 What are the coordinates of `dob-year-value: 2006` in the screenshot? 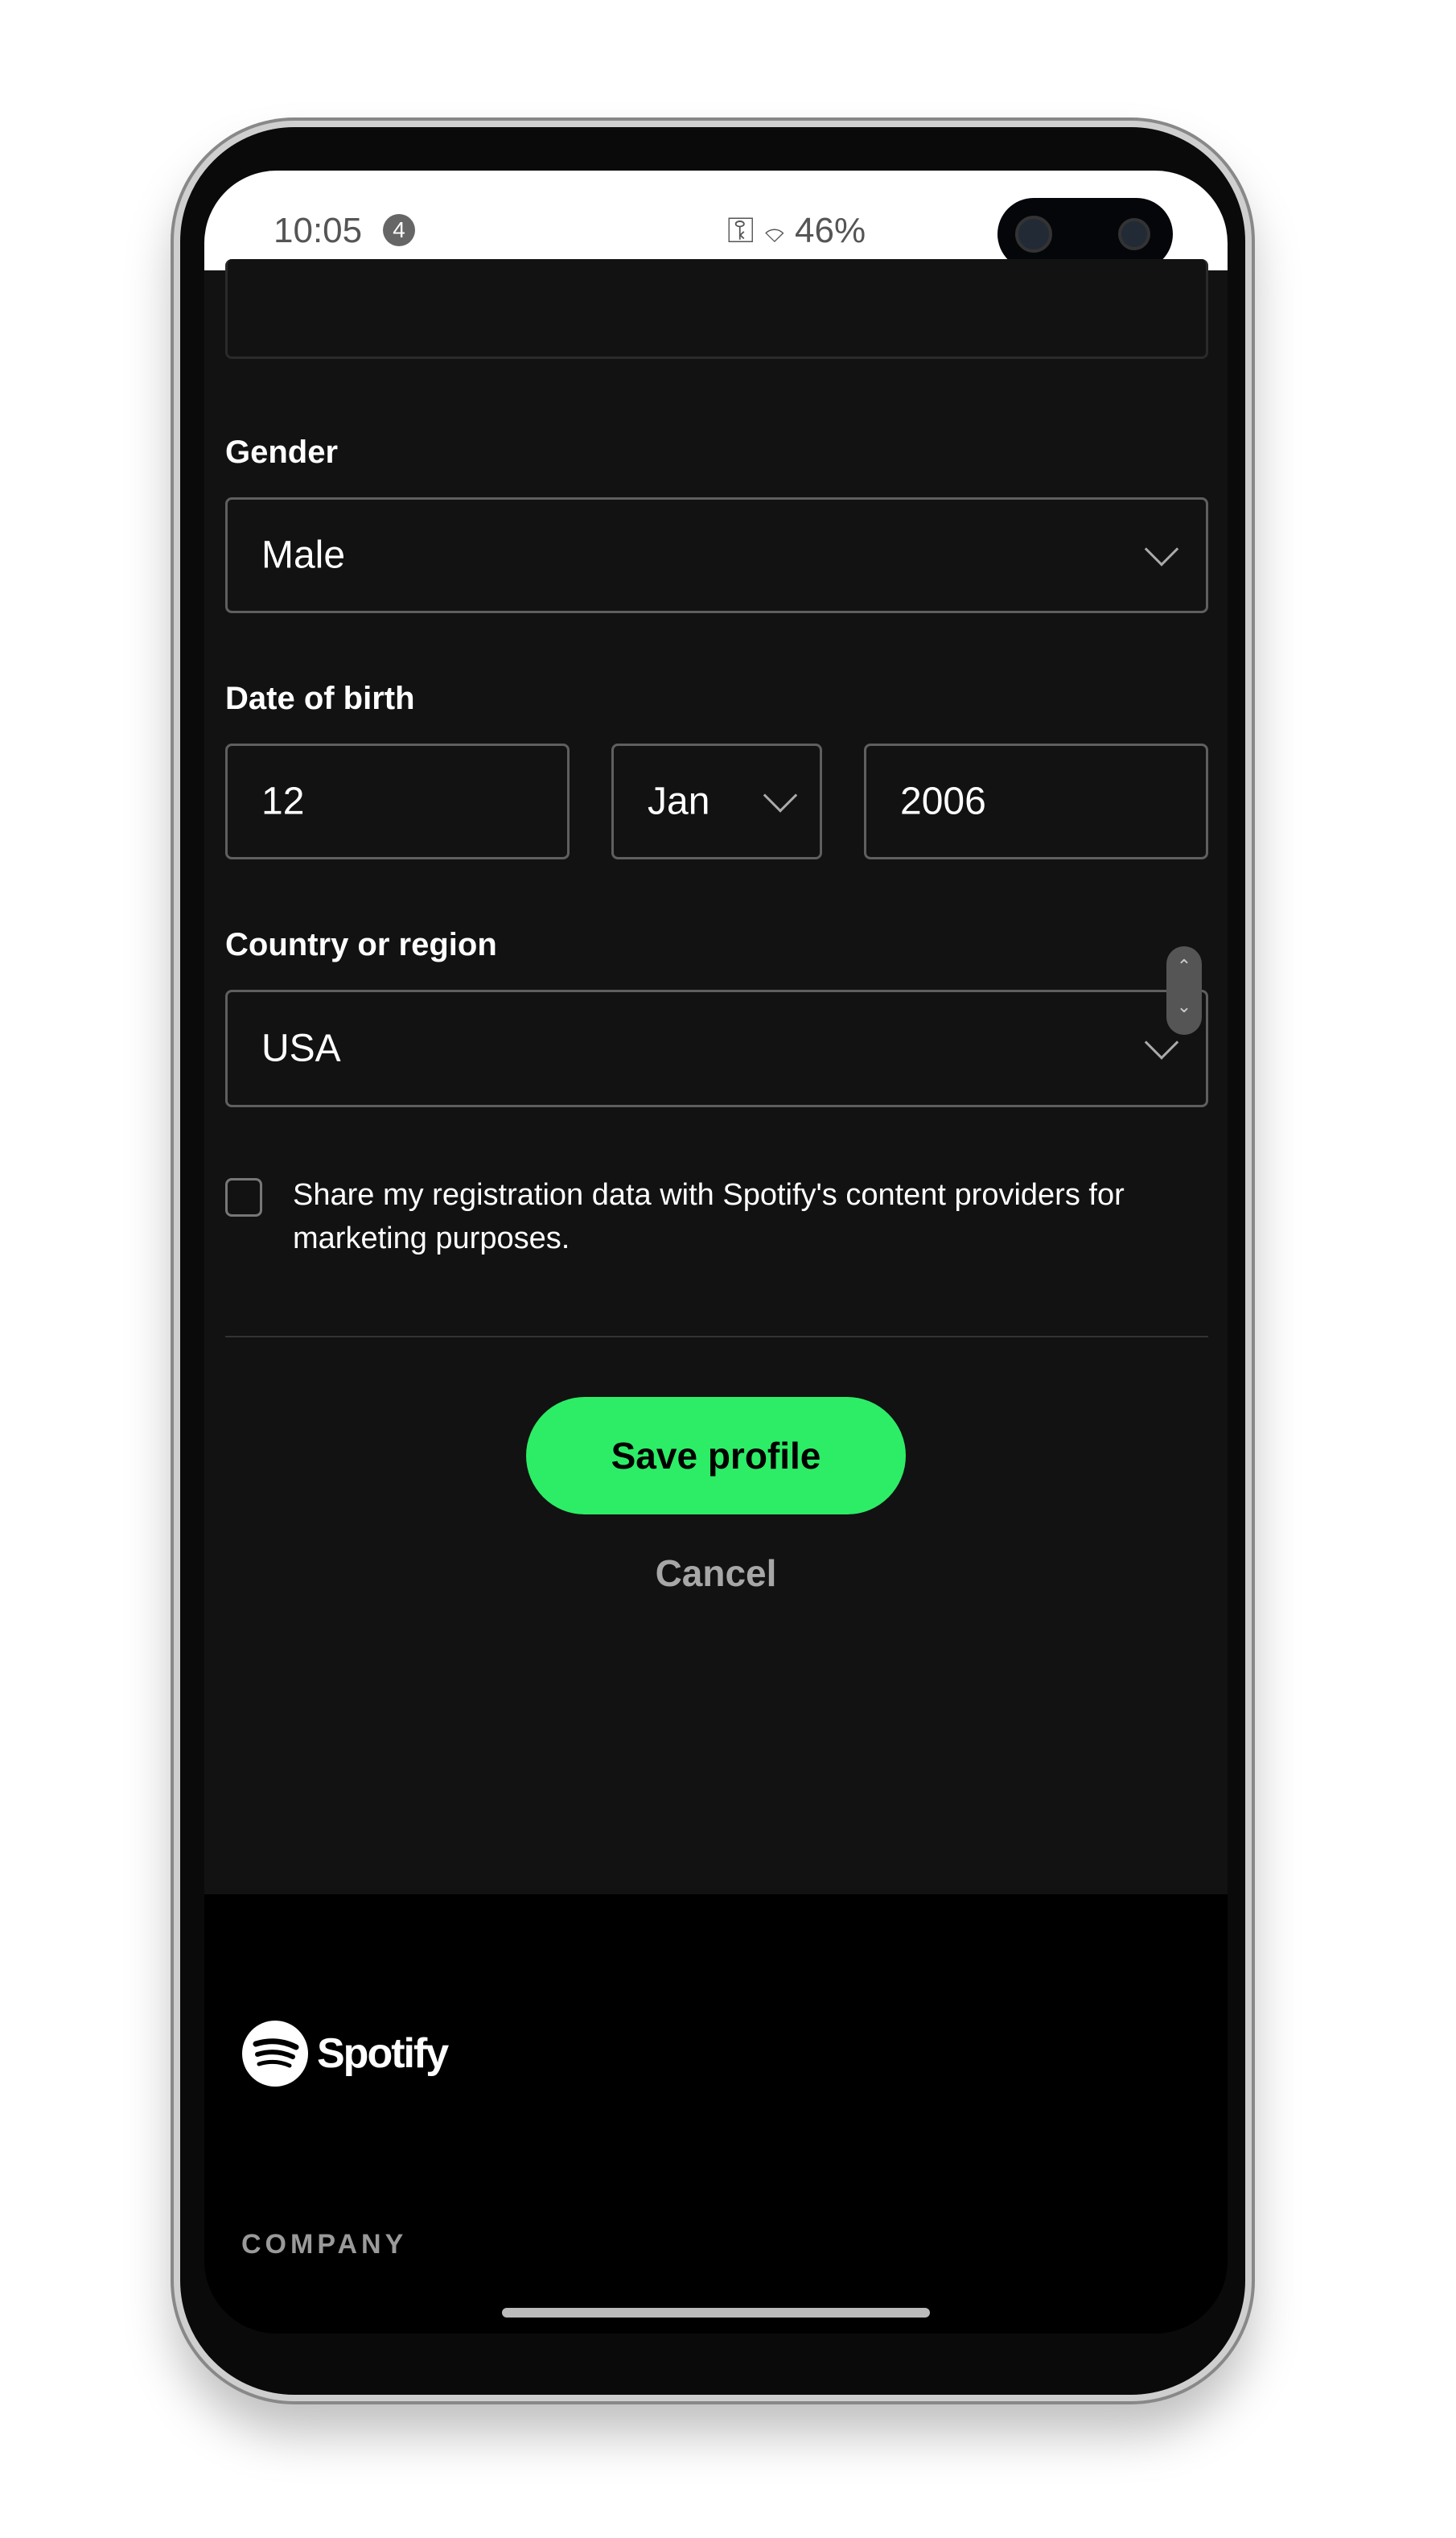 It's located at (943, 801).